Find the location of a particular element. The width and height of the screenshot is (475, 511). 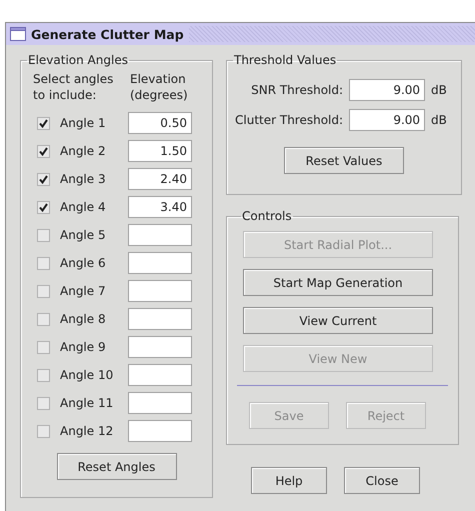

dialog-button: Close is located at coordinates (382, 480).